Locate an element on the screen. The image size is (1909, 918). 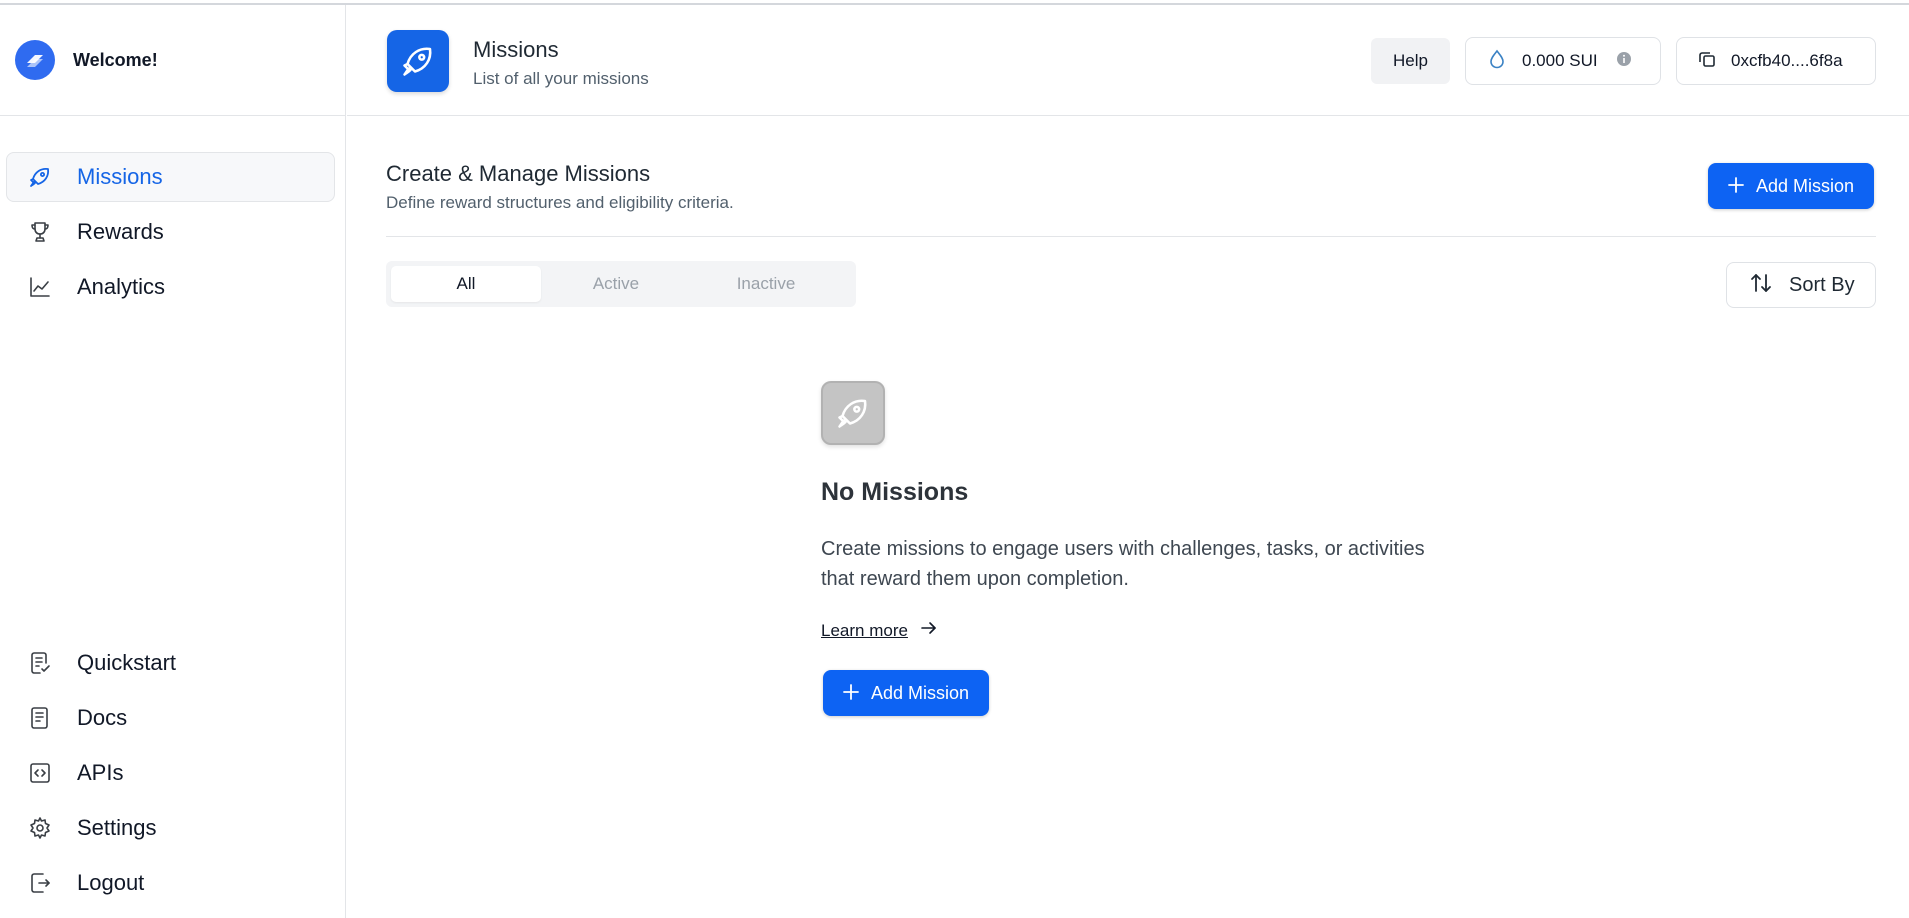
page-subtitle: List of all your missions is located at coordinates (561, 78).